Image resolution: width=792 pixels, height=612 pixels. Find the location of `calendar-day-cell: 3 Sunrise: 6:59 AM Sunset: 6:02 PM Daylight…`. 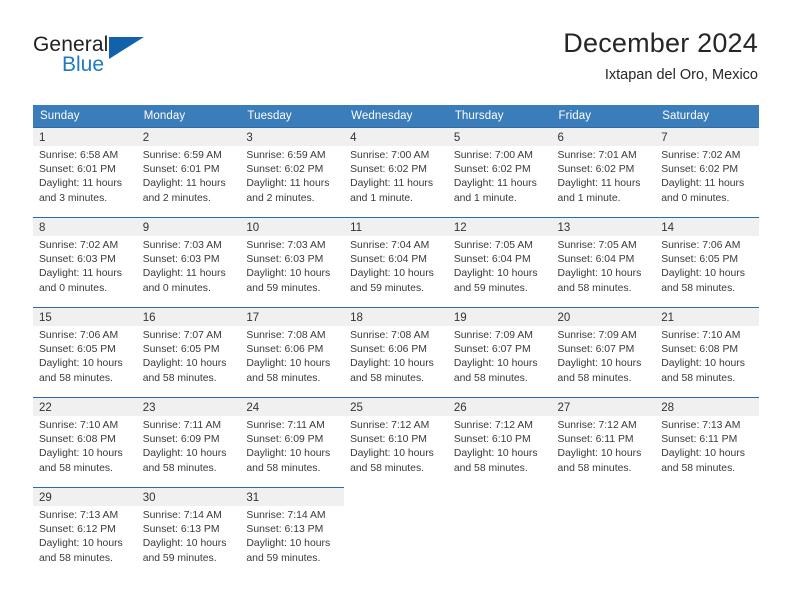

calendar-day-cell: 3 Sunrise: 6:59 AM Sunset: 6:02 PM Daylight… is located at coordinates (292, 172).